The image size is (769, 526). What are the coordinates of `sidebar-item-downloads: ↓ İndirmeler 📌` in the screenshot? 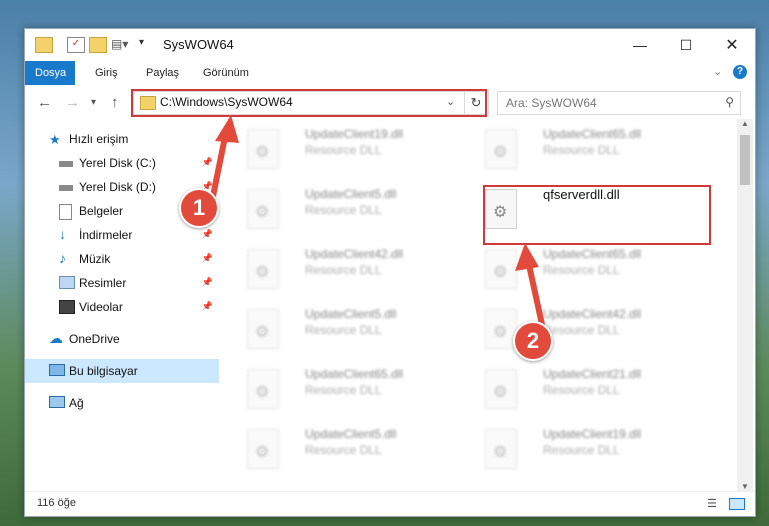 It's located at (122, 235).